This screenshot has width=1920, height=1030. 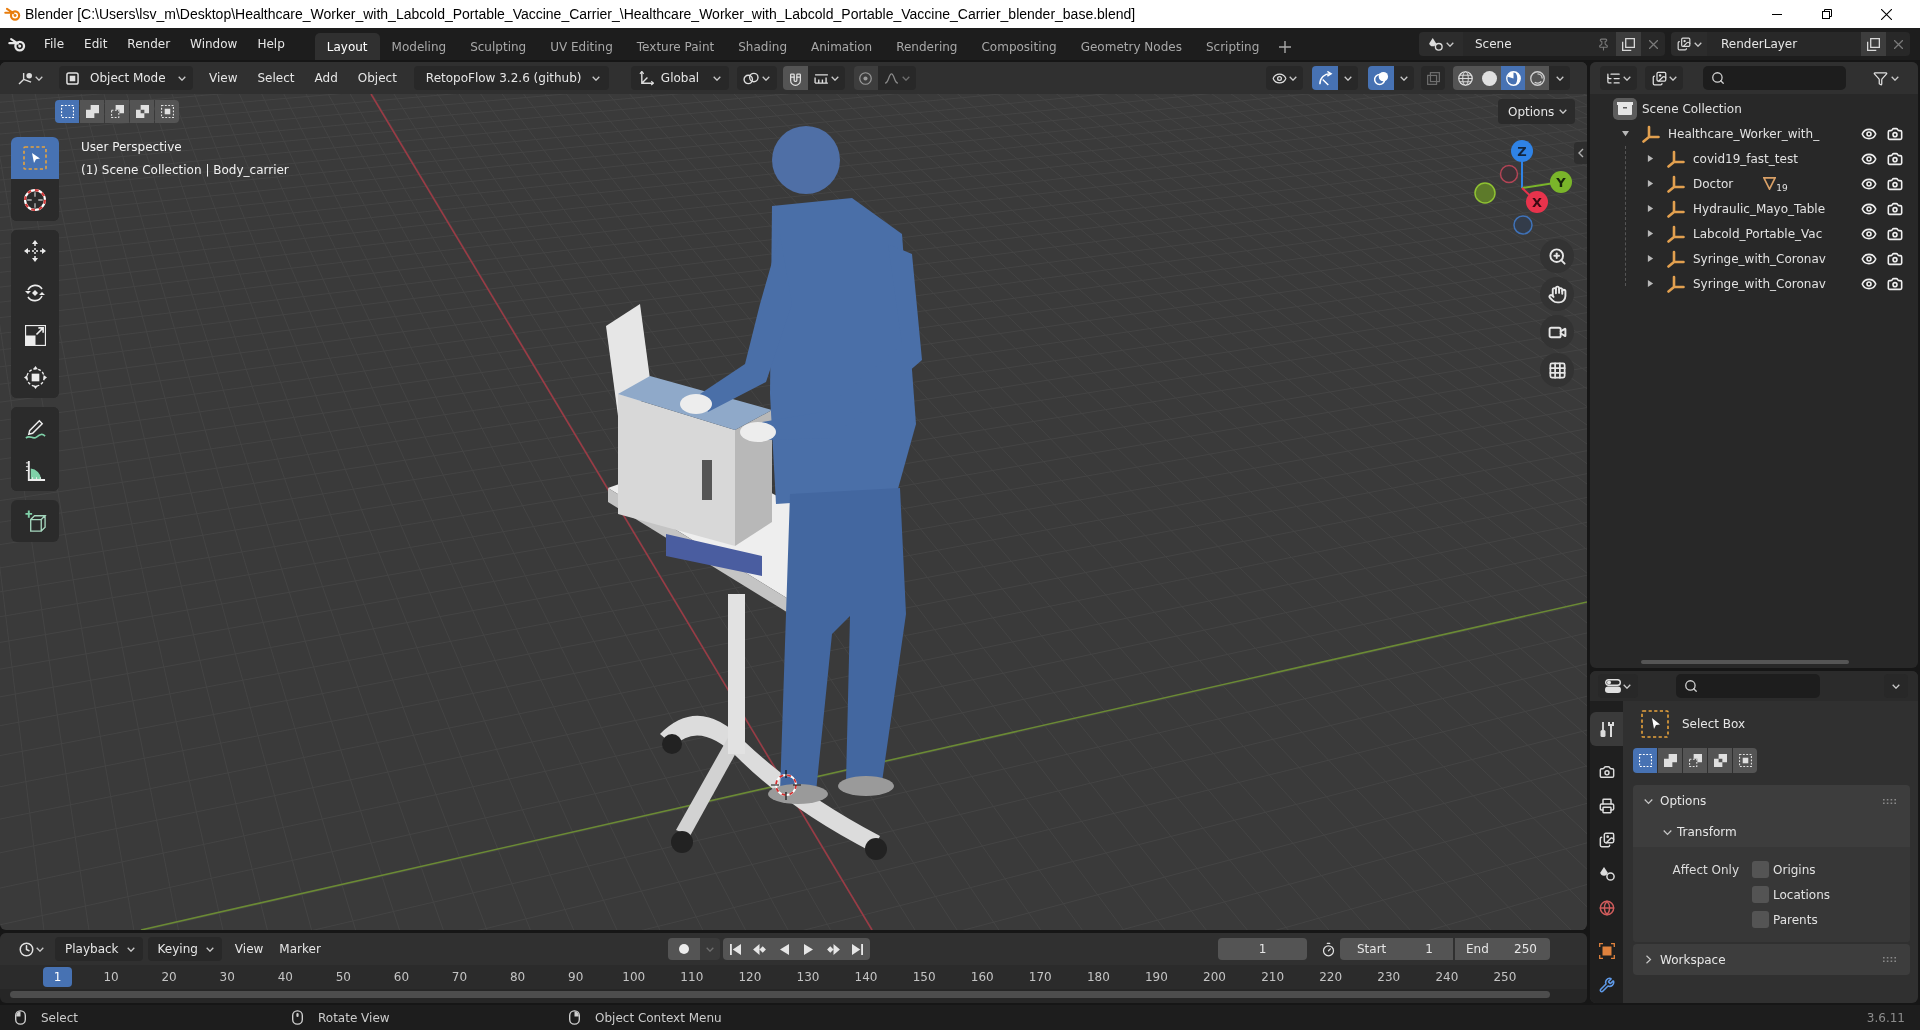 What do you see at coordinates (1759, 208) in the screenshot?
I see `outliner-item-name: Hydraulic_Mayo_Table` at bounding box center [1759, 208].